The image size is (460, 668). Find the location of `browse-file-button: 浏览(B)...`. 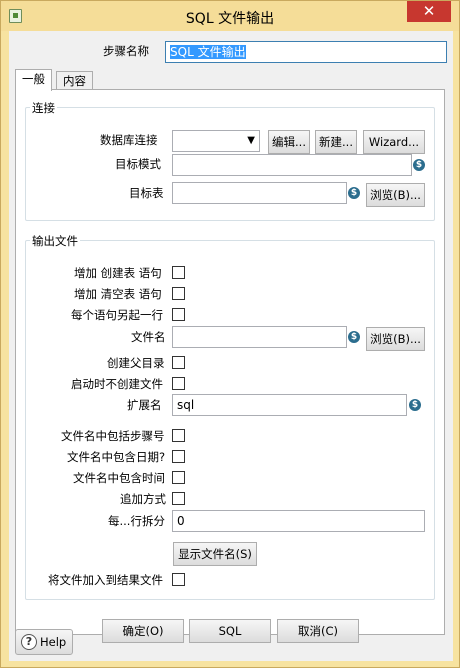

browse-file-button: 浏览(B)... is located at coordinates (395, 339).